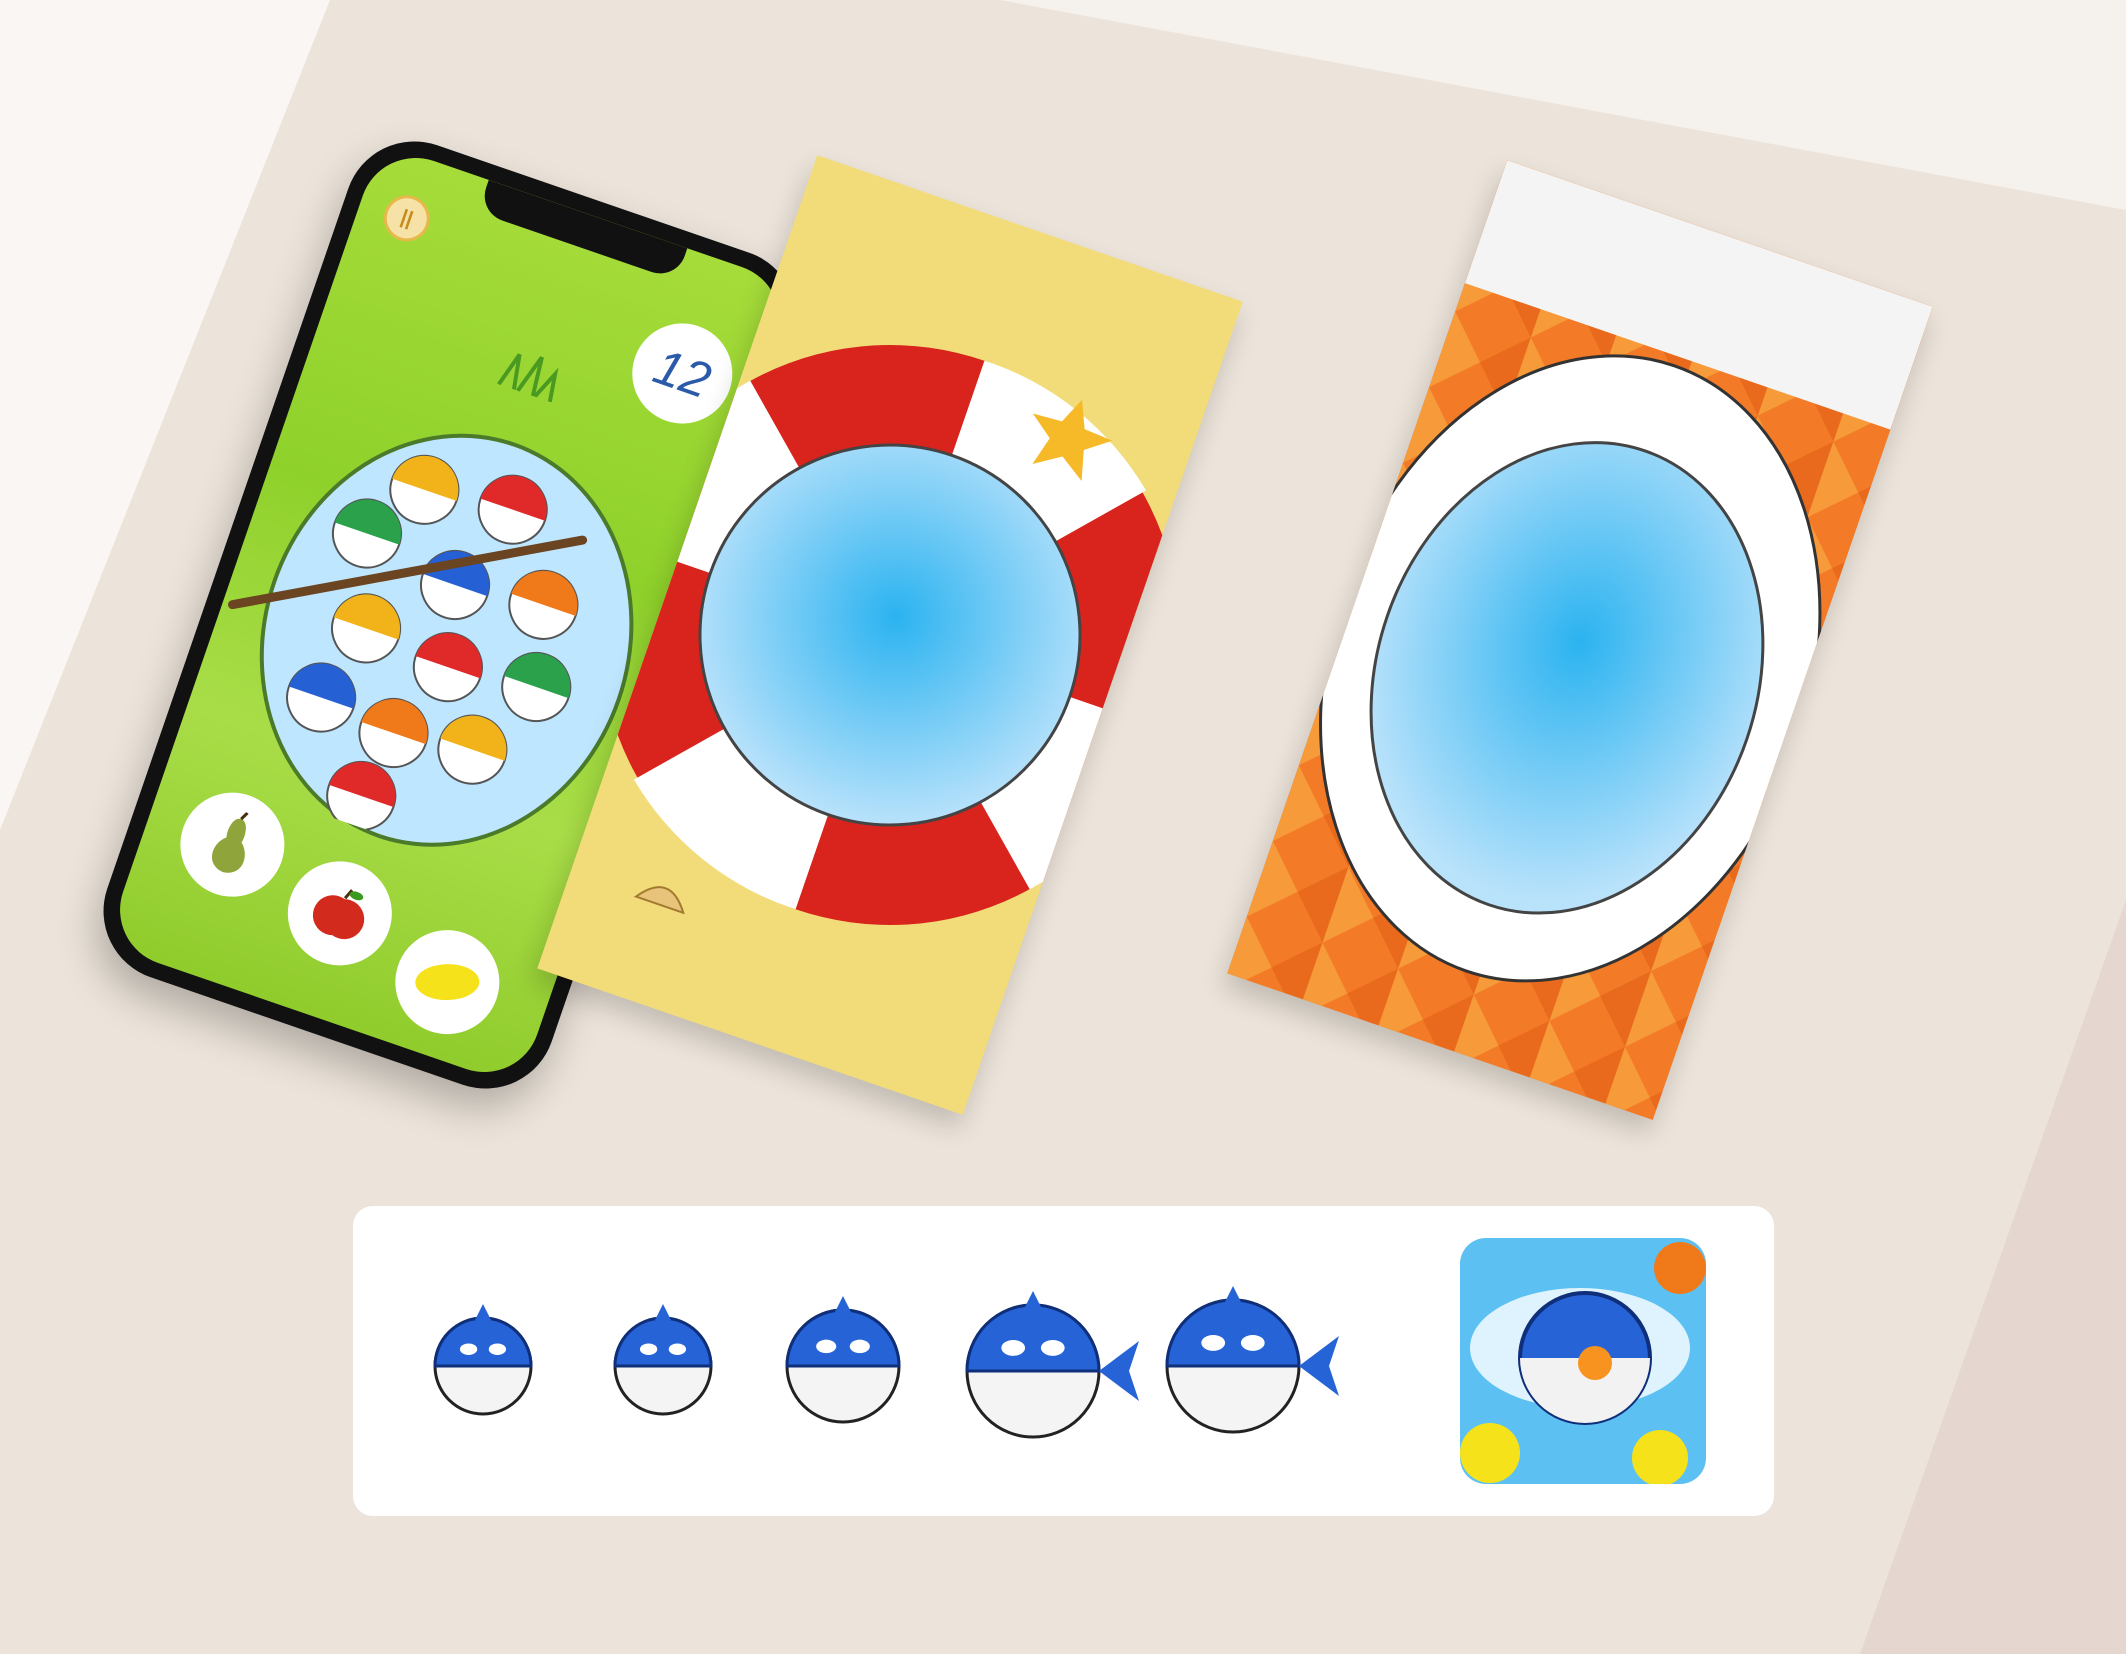  Describe the element at coordinates (659, 900) in the screenshot. I see `shell-icon` at that location.